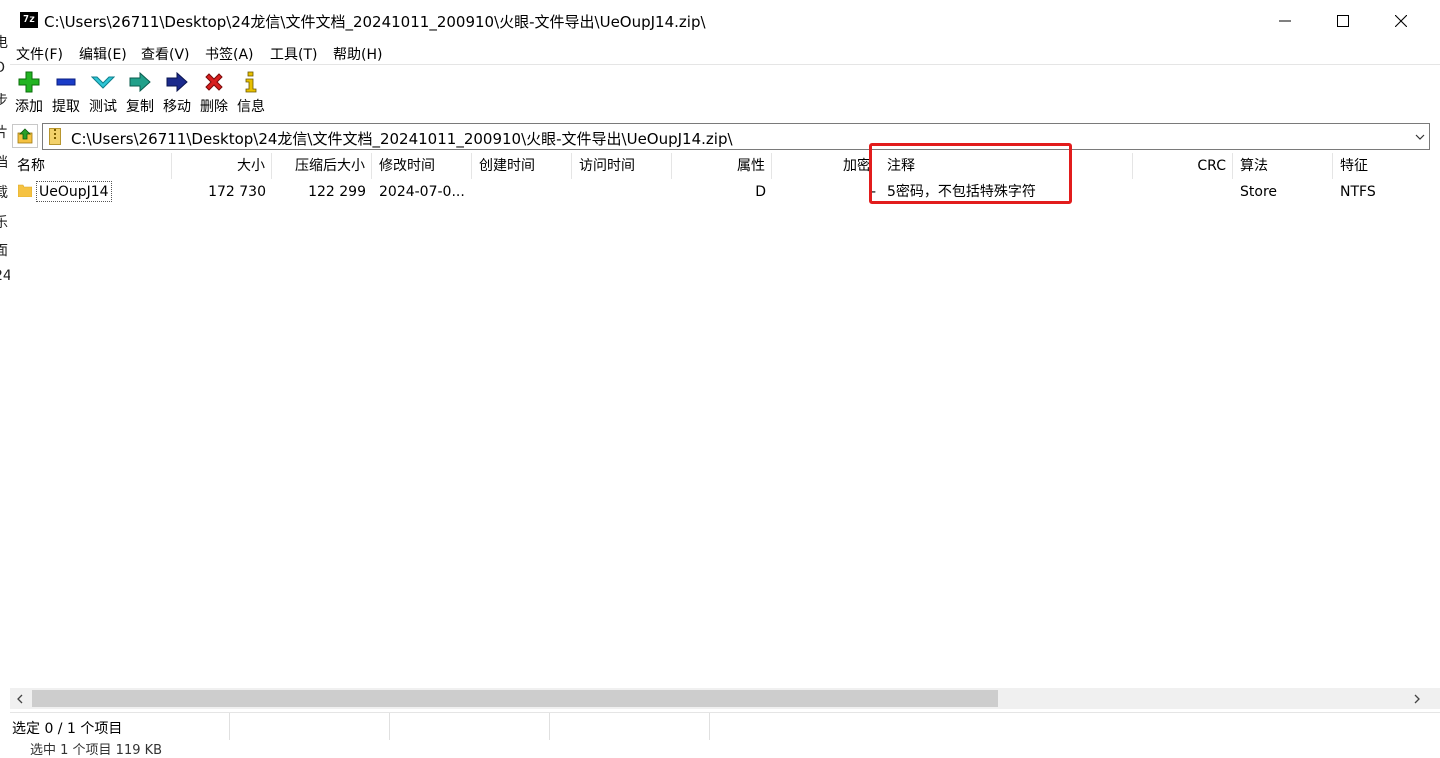  I want to click on 7zip-app-icon: 7z, so click(29, 20).